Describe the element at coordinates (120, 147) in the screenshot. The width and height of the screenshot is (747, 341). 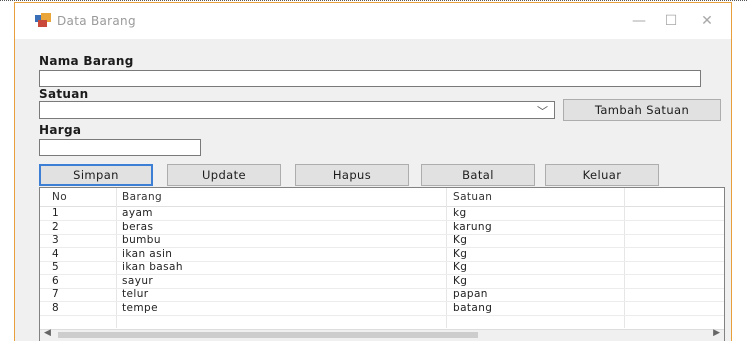
I see `harga-input` at that location.